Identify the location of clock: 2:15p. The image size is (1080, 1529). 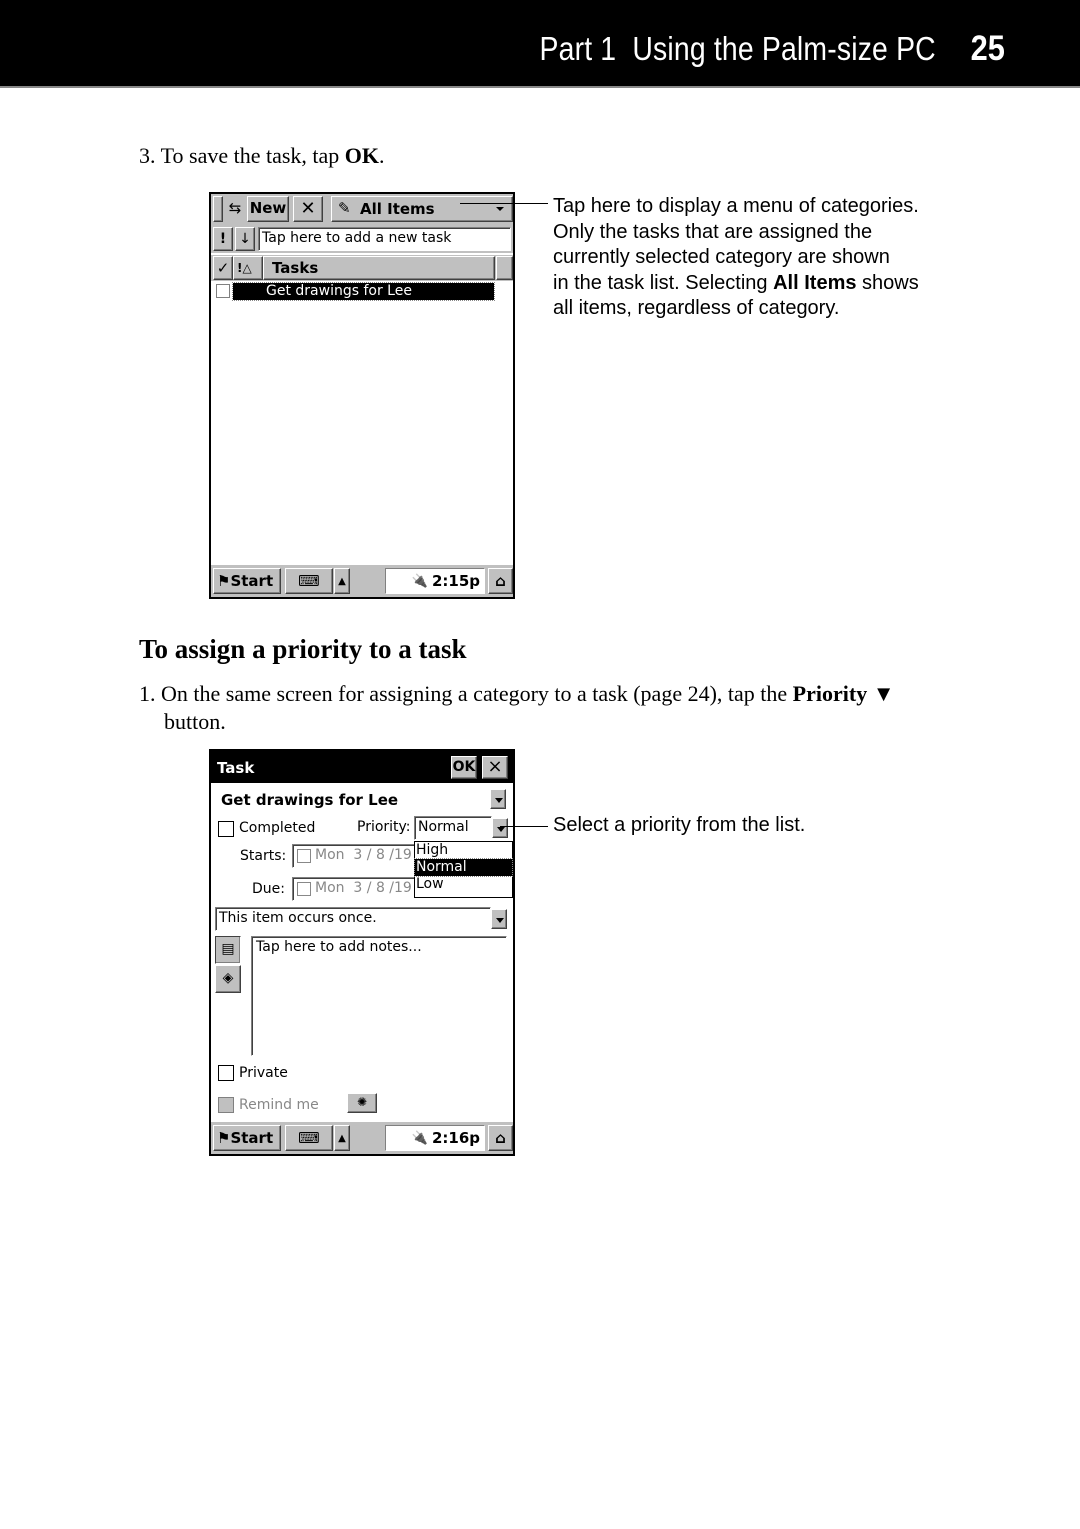
(456, 581).